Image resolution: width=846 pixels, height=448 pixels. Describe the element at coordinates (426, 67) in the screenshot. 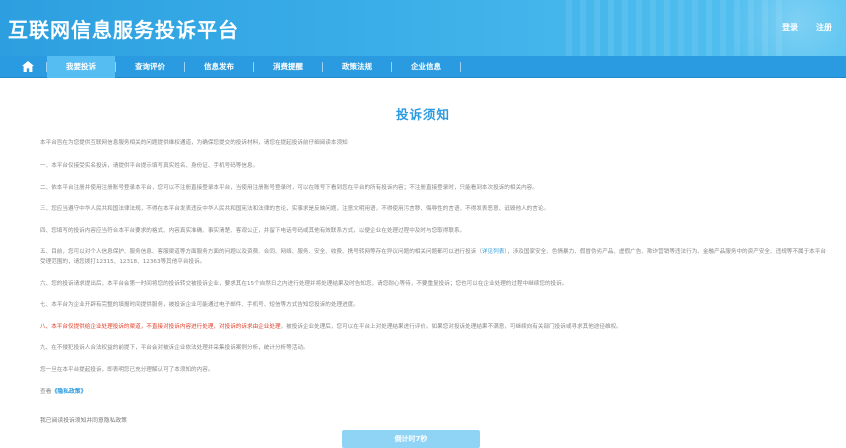

I see `nav-item-company: 企业信息` at that location.